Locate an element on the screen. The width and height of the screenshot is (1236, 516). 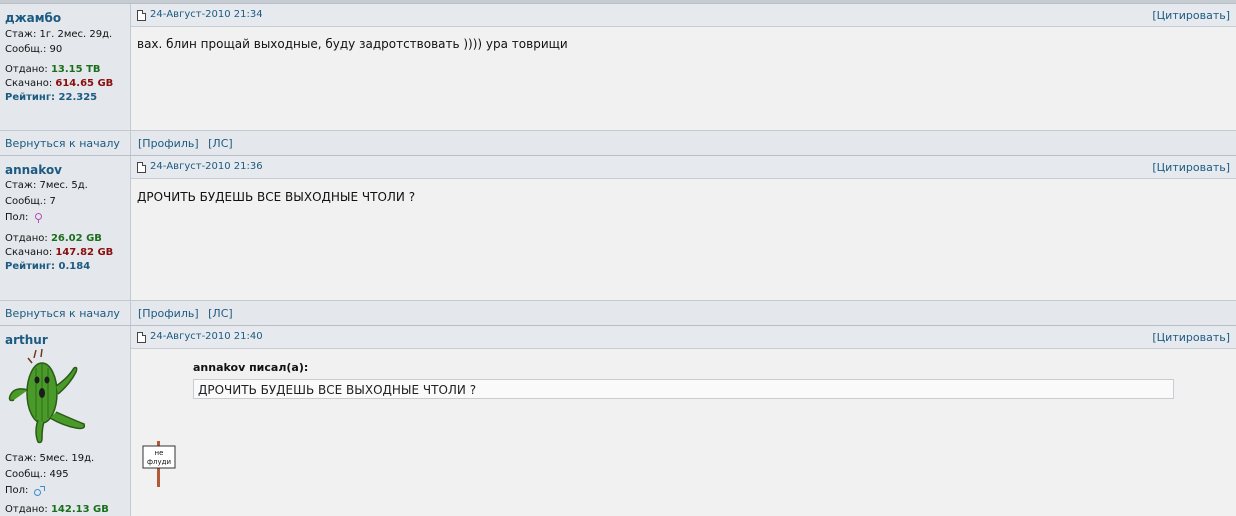
author-posts-count: Сообщ.: 495 is located at coordinates (37, 474).